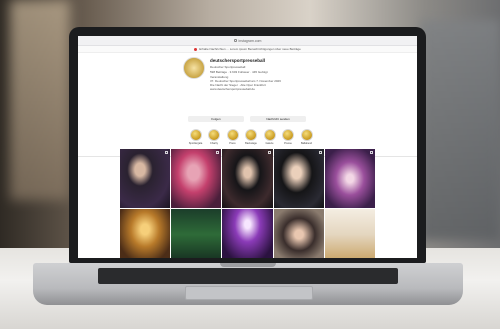 Image resolution: width=500 pixels, height=329 pixels. I want to click on highlight-item: Presse, so click(288, 137).